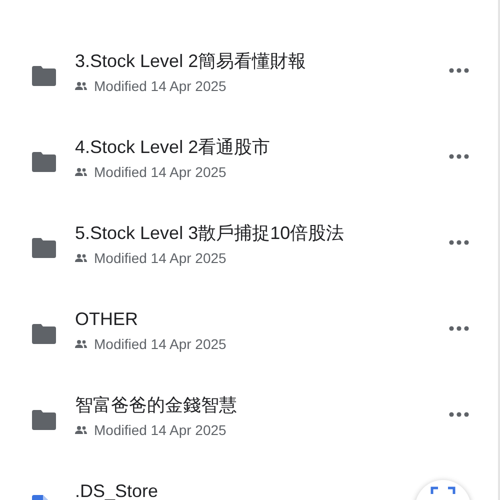 This screenshot has width=500, height=500. Describe the element at coordinates (209, 233) in the screenshot. I see `item-title: 5.Stock Level 3散戶捕捉10倍股法` at that location.